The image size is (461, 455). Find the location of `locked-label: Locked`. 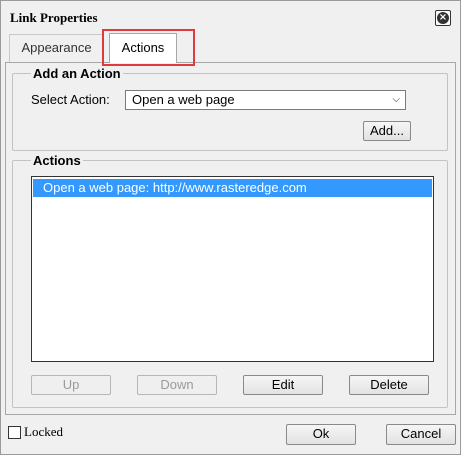

locked-label: Locked is located at coordinates (43, 431).